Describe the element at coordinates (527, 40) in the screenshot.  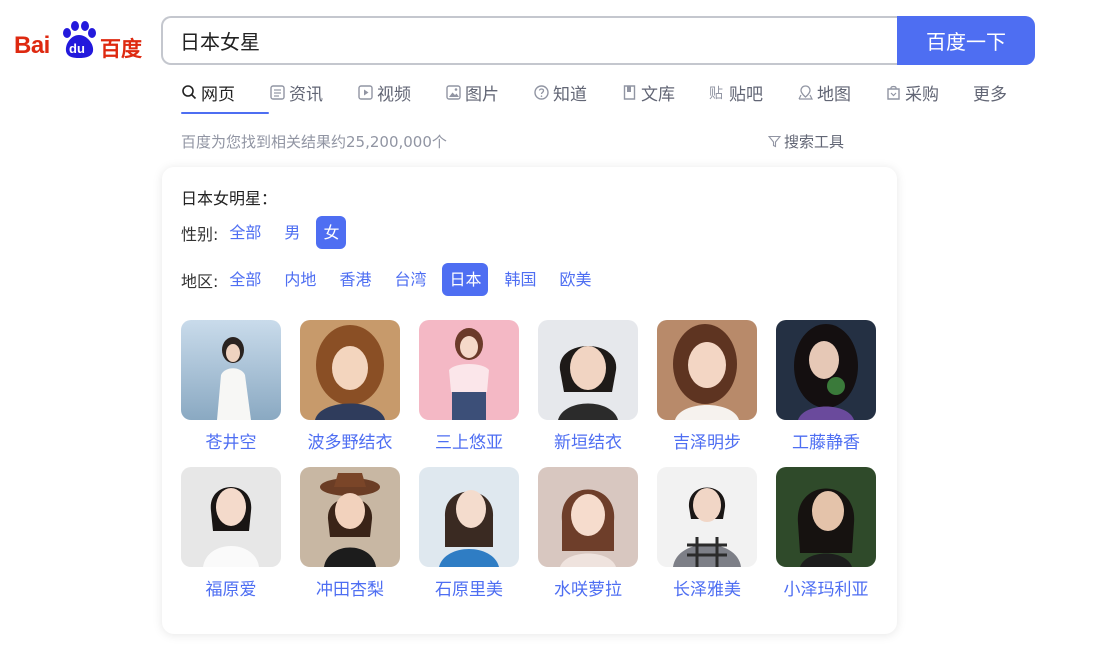
I see `search-input` at that location.